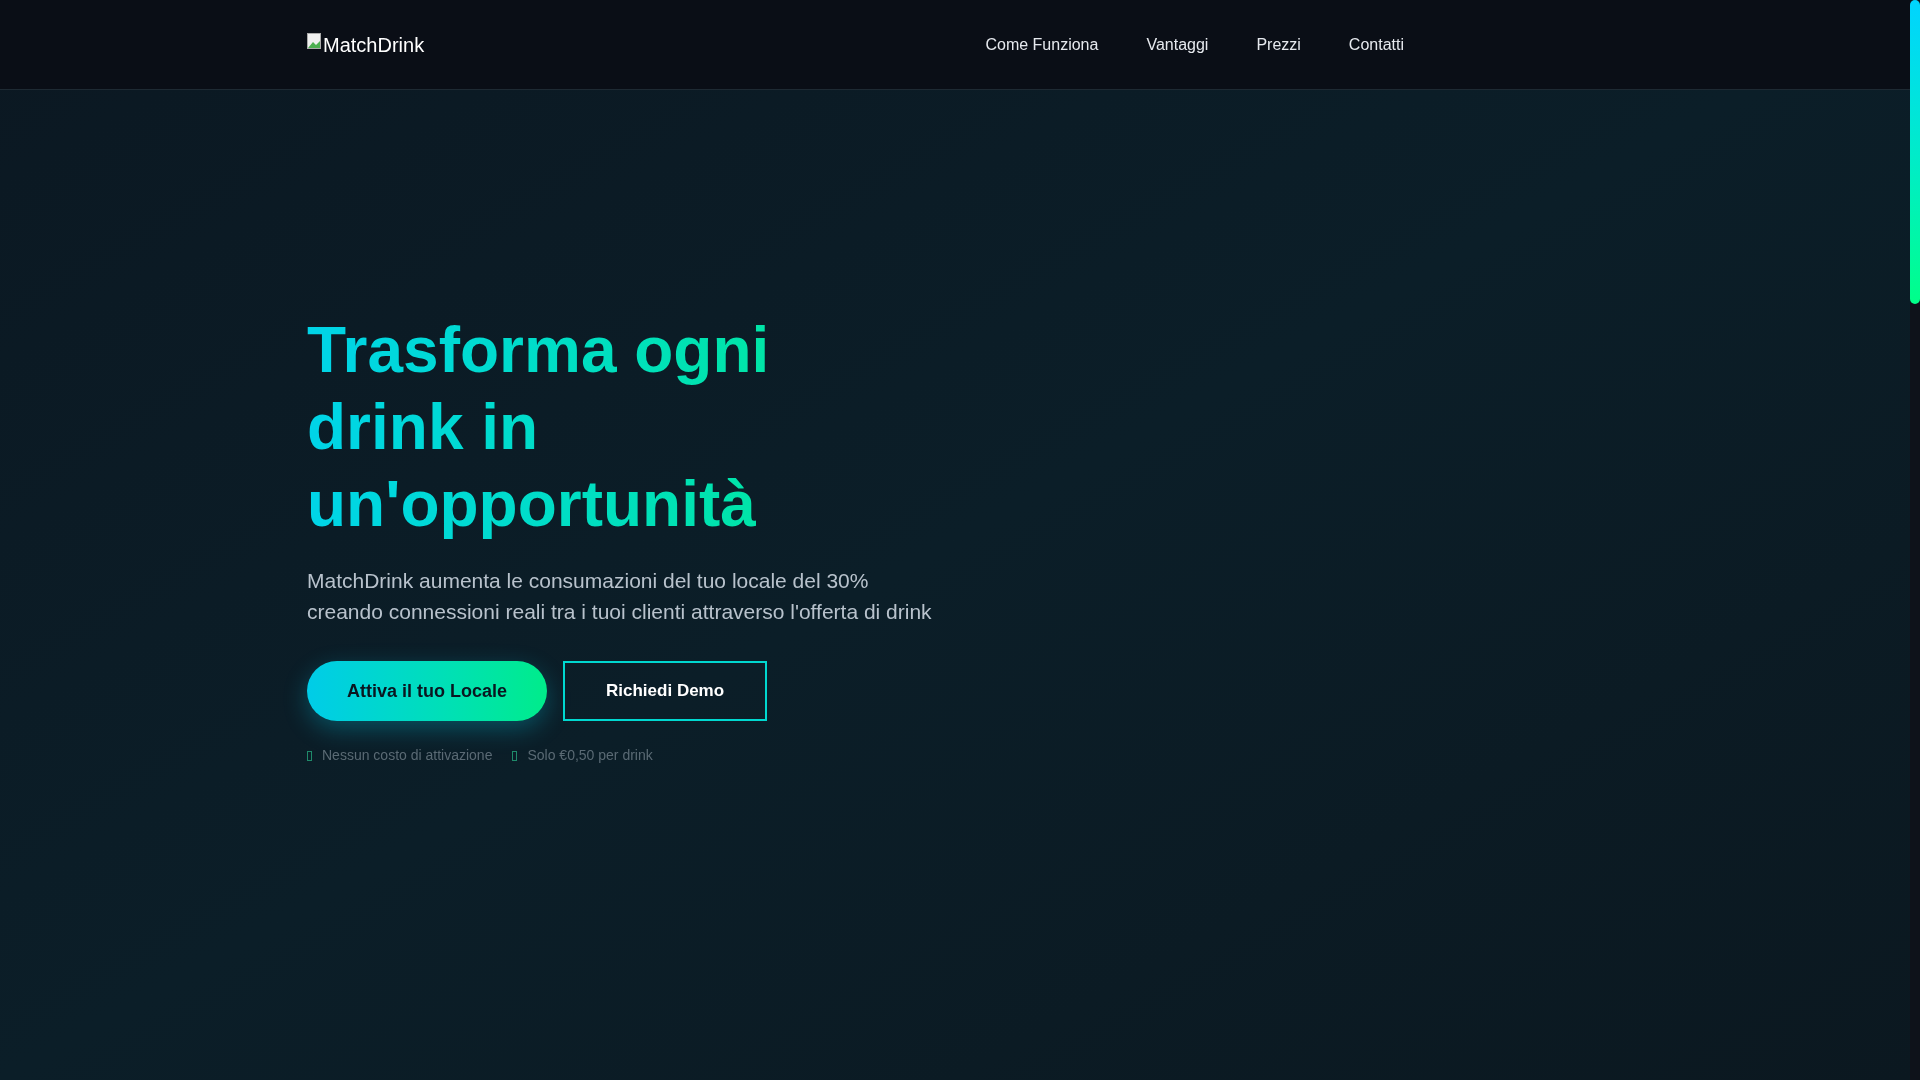 The height and width of the screenshot is (1080, 1920). What do you see at coordinates (407, 755) in the screenshot?
I see `feature-note: Nessun costo di attivazione` at bounding box center [407, 755].